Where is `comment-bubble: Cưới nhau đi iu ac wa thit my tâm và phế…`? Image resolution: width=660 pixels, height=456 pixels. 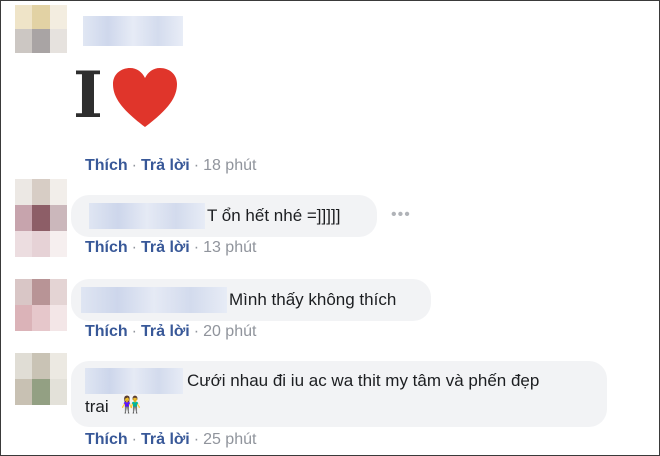 comment-bubble: Cưới nhau đi iu ac wa thit my tâm và phế… is located at coordinates (339, 394).